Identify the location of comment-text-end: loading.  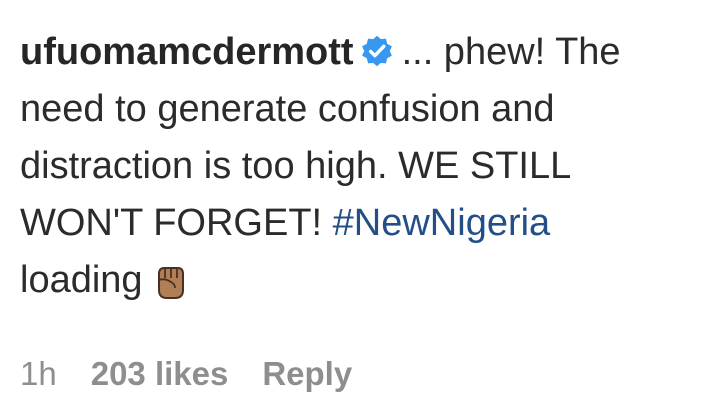
(81, 280).